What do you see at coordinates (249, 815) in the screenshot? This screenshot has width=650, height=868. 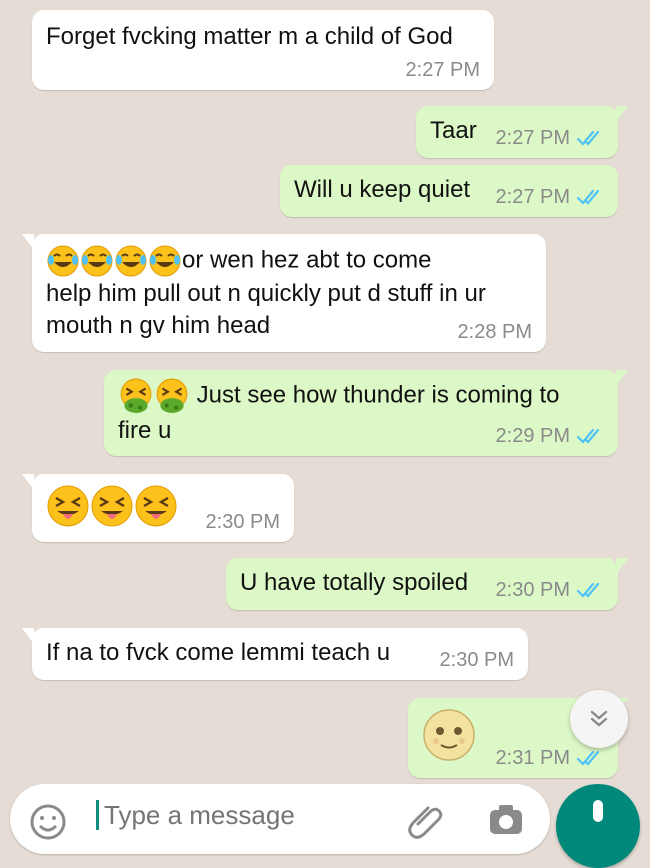 I see `message-input` at bounding box center [249, 815].